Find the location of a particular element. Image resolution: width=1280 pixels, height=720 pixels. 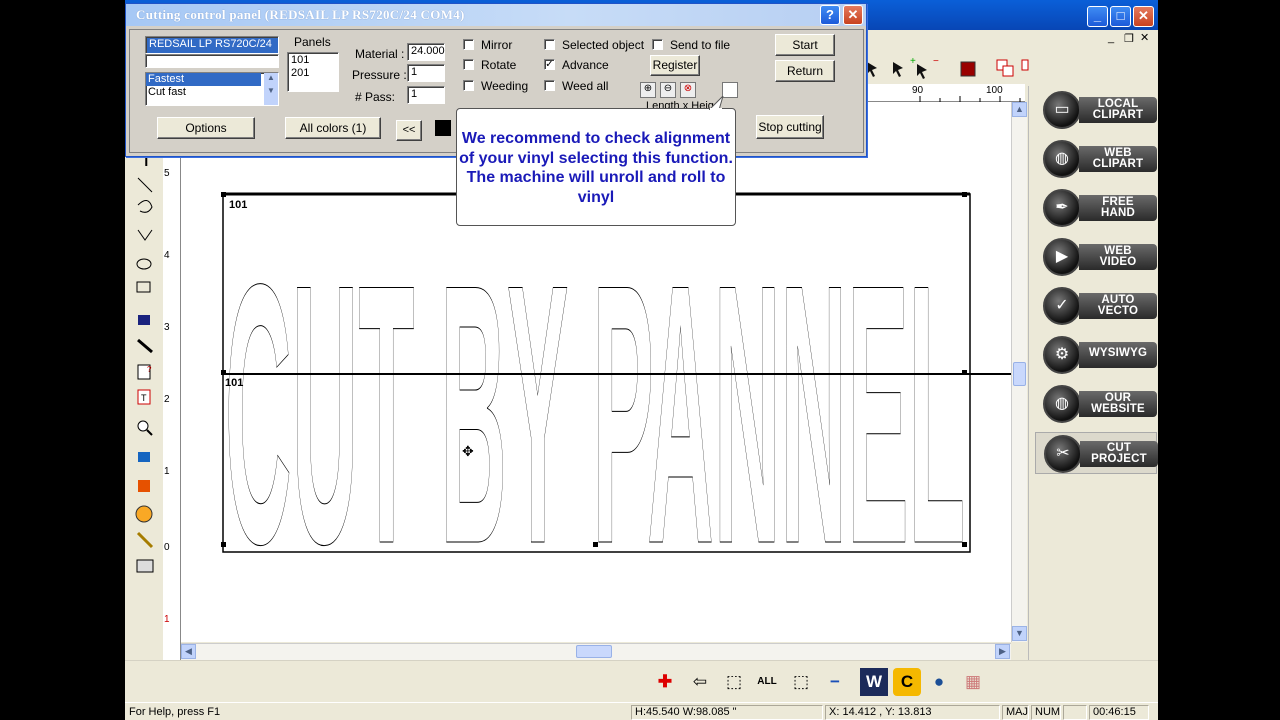

mdi-restore-icon: ❐ is located at coordinates (1129, 38).